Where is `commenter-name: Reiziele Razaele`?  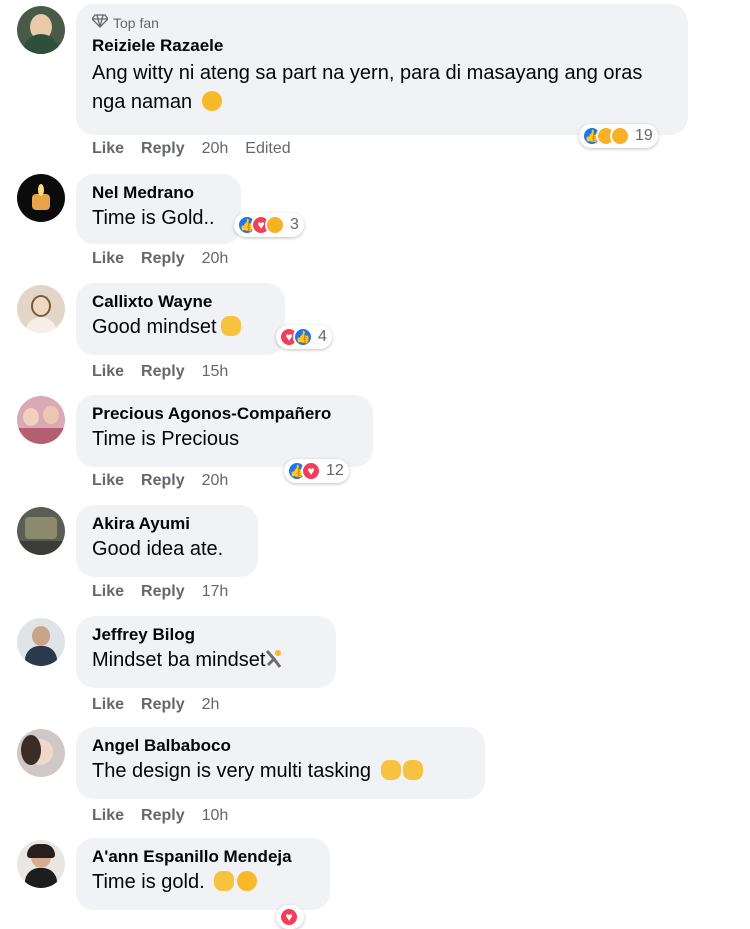 commenter-name: Reiziele Razaele is located at coordinates (382, 46).